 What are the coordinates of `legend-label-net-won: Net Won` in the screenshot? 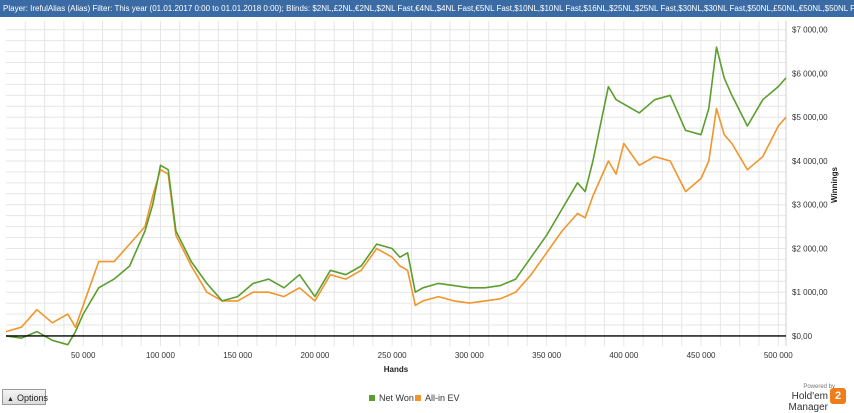 It's located at (396, 398).